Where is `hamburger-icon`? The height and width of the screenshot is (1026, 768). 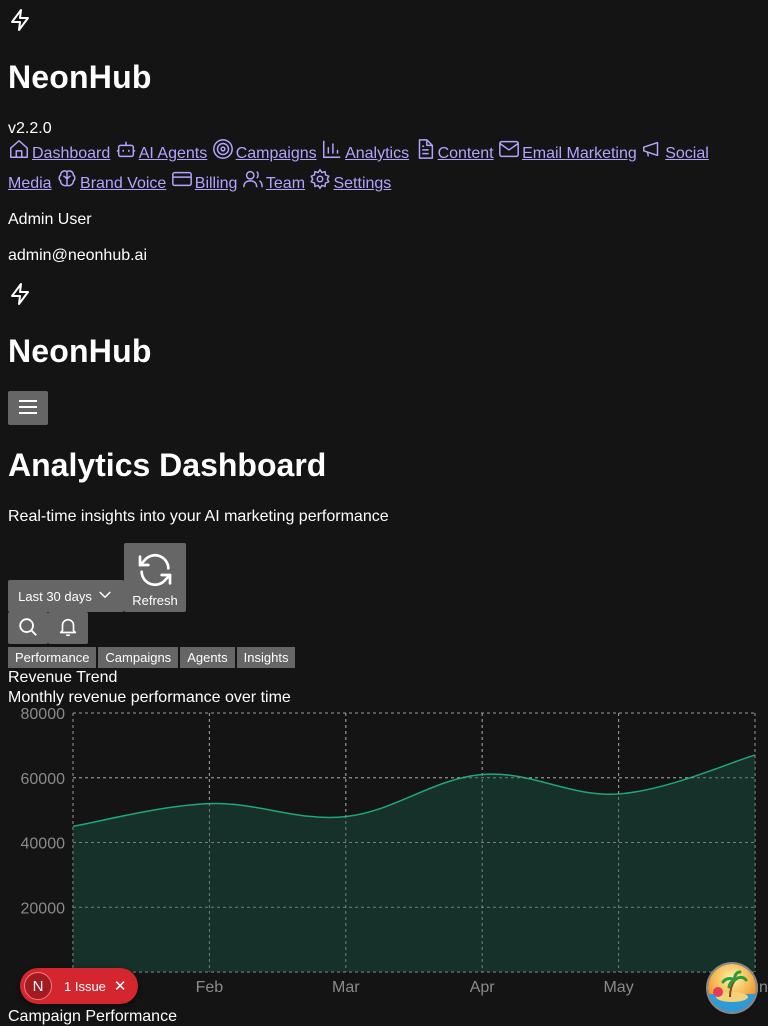
hamburger-icon is located at coordinates (28, 408).